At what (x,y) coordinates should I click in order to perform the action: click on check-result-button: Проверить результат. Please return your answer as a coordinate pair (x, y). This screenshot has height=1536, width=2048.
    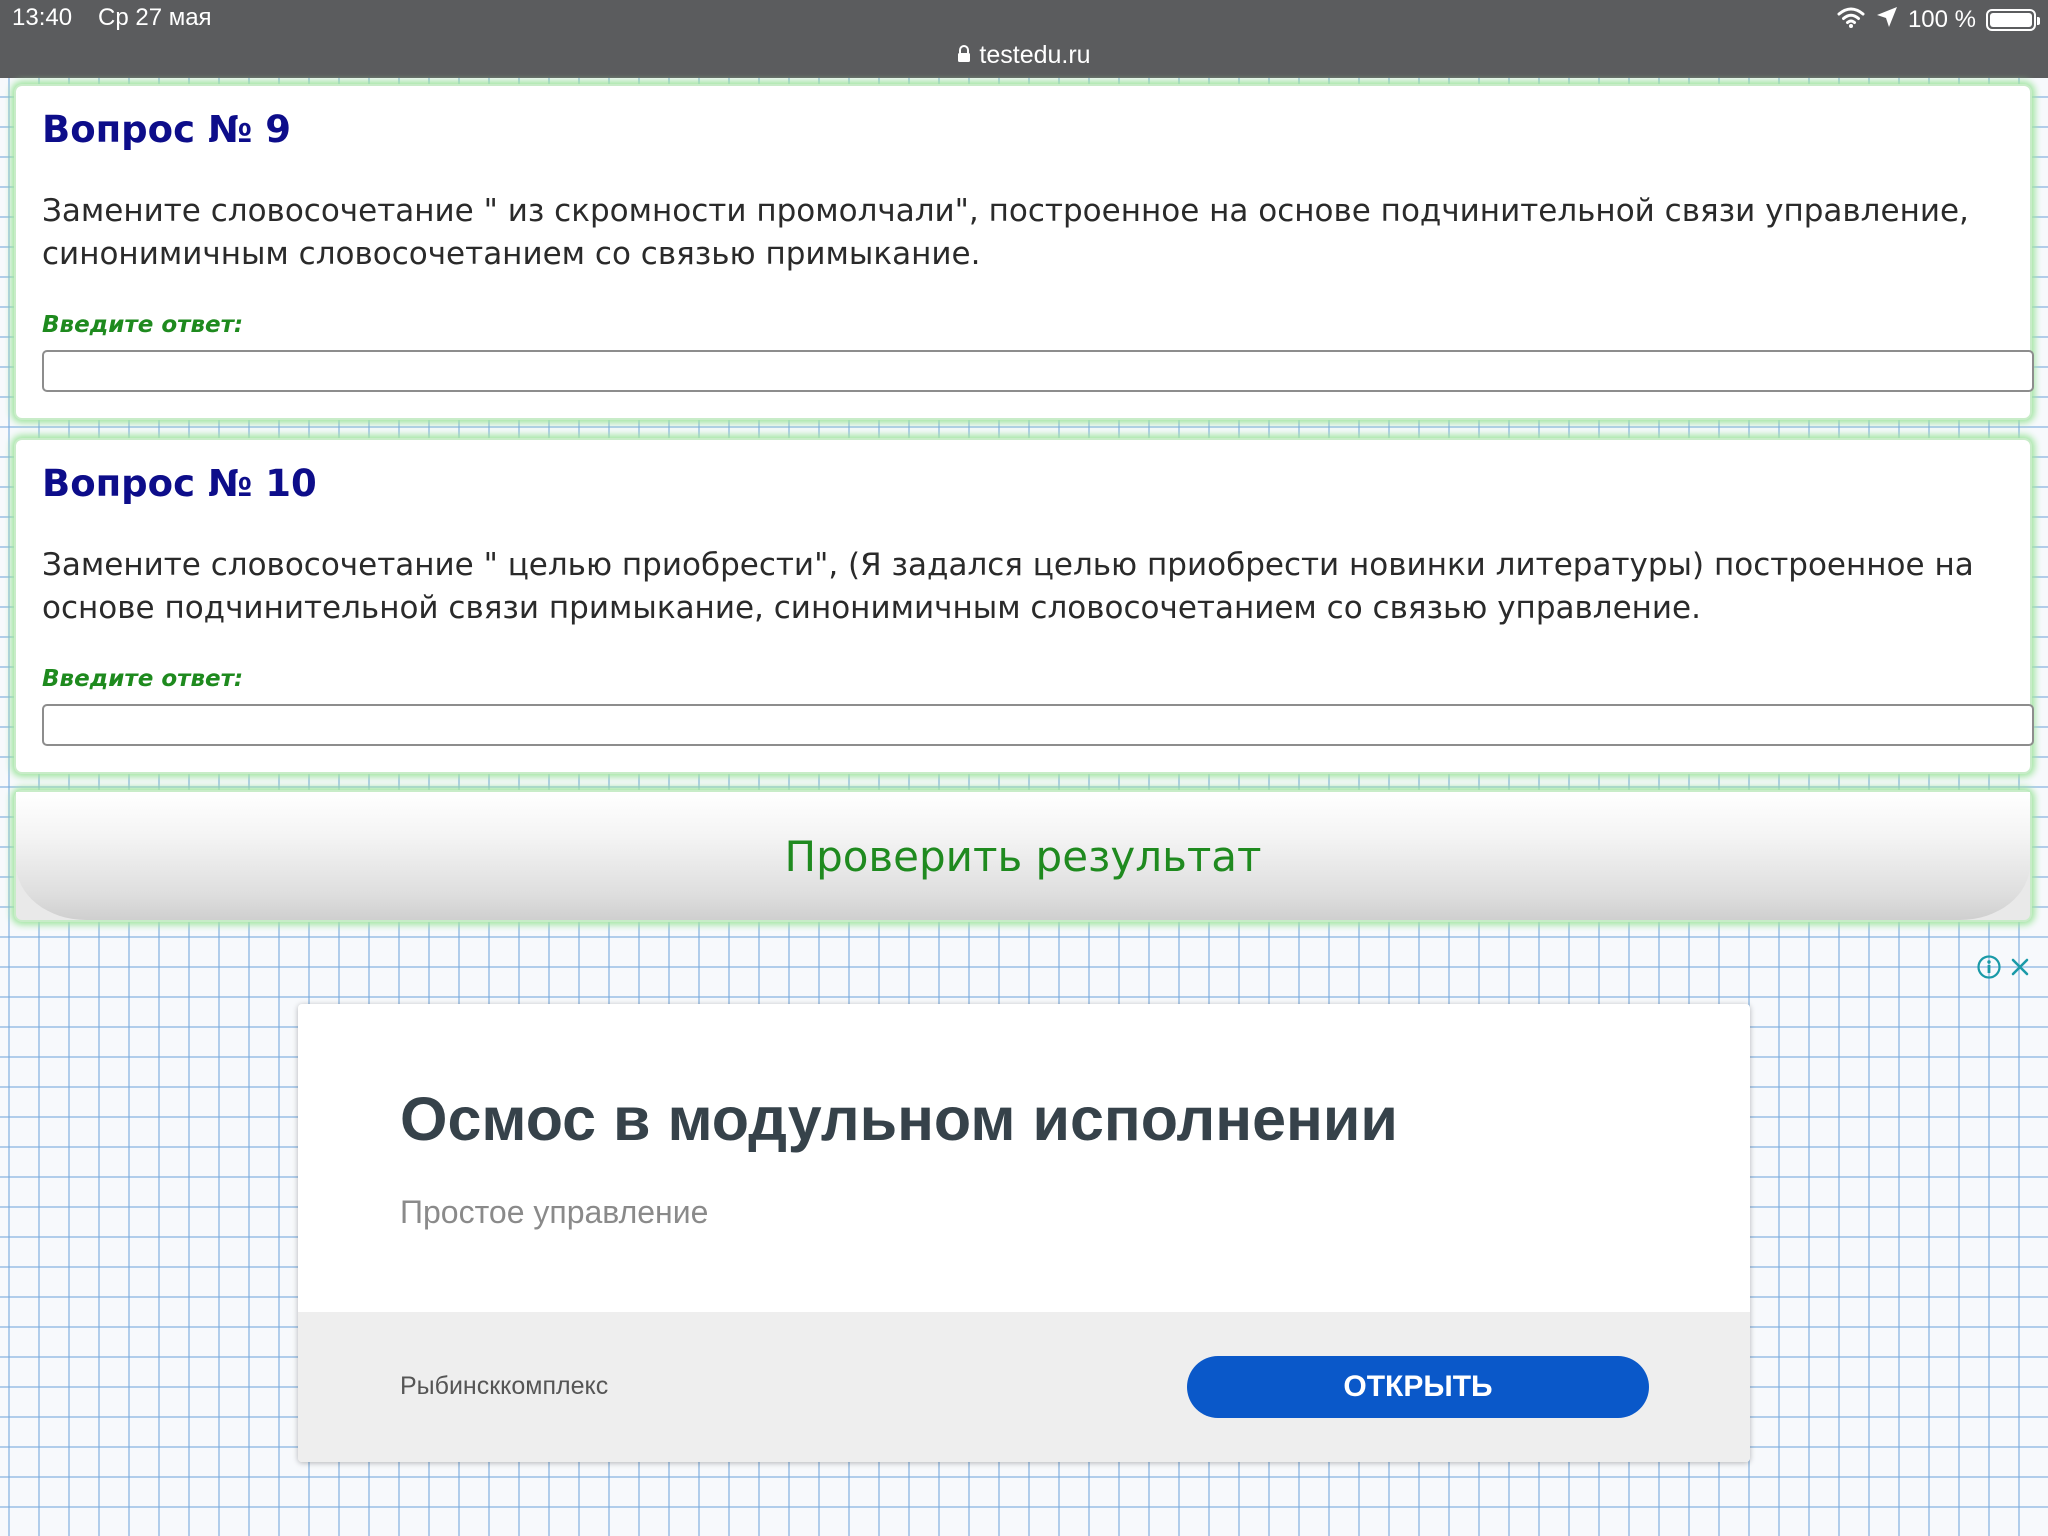
    Looking at the image, I should click on (1023, 856).